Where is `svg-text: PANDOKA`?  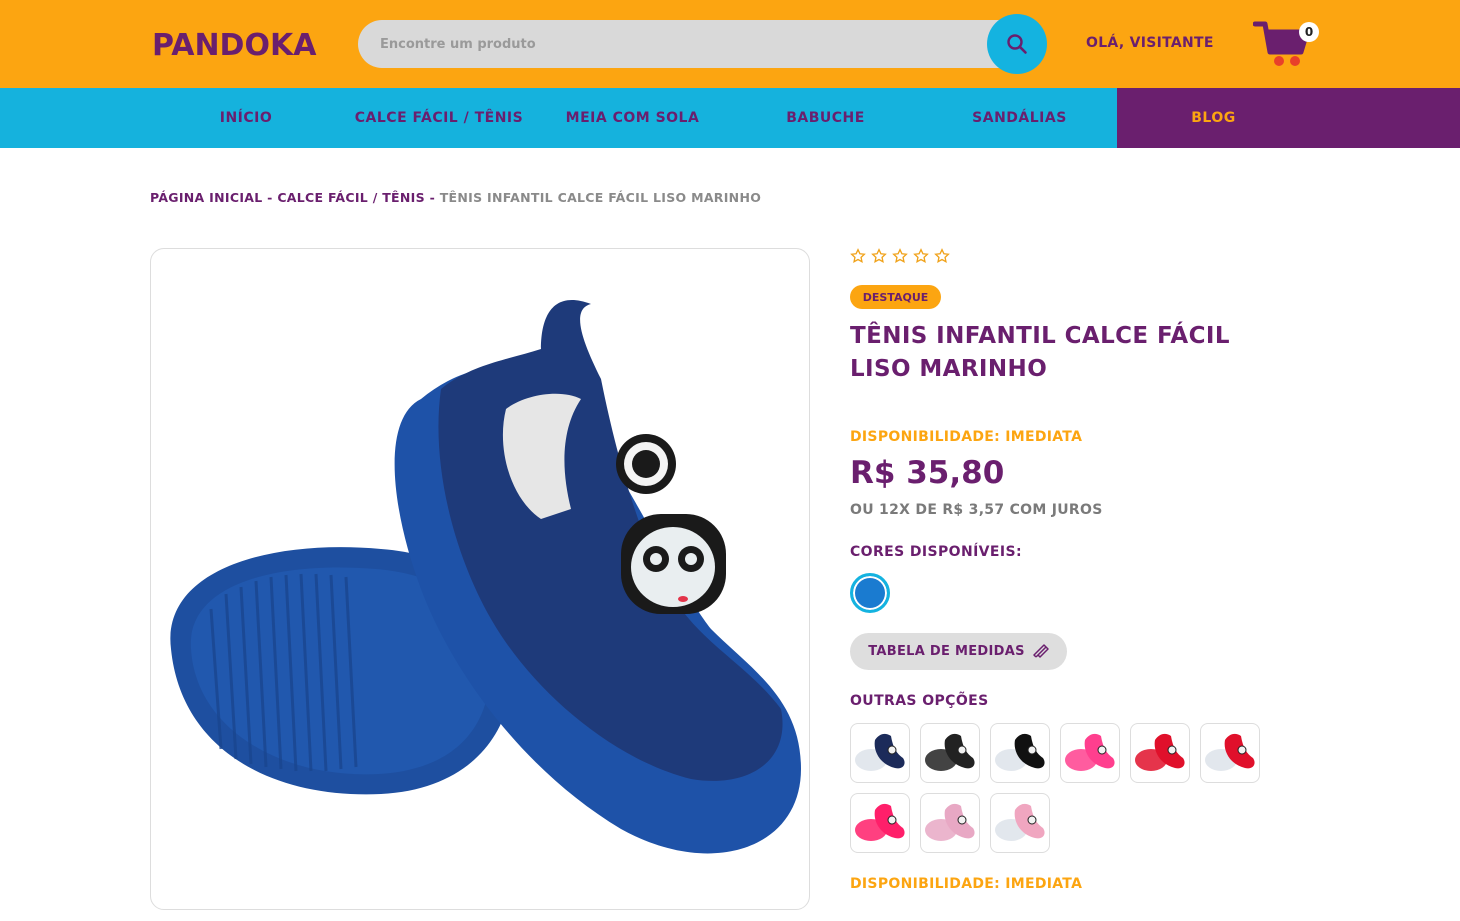
svg-text: PANDOKA is located at coordinates (234, 45).